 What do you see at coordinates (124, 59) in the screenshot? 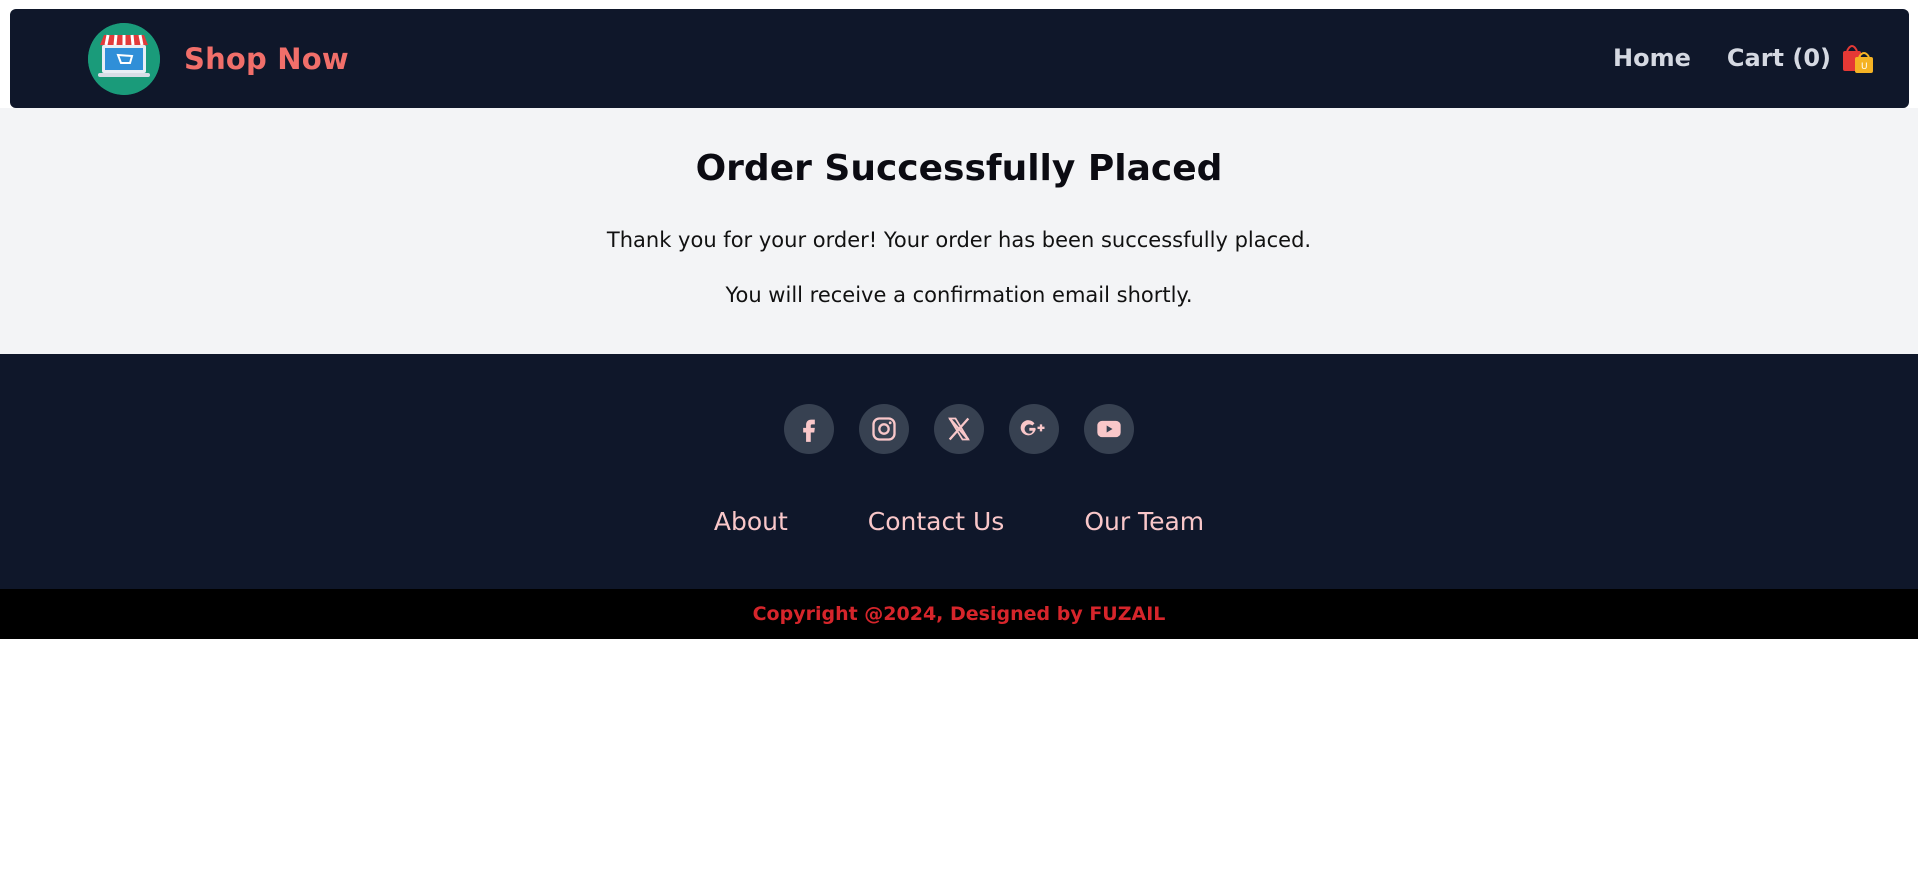
I see `shop-logo-icon` at bounding box center [124, 59].